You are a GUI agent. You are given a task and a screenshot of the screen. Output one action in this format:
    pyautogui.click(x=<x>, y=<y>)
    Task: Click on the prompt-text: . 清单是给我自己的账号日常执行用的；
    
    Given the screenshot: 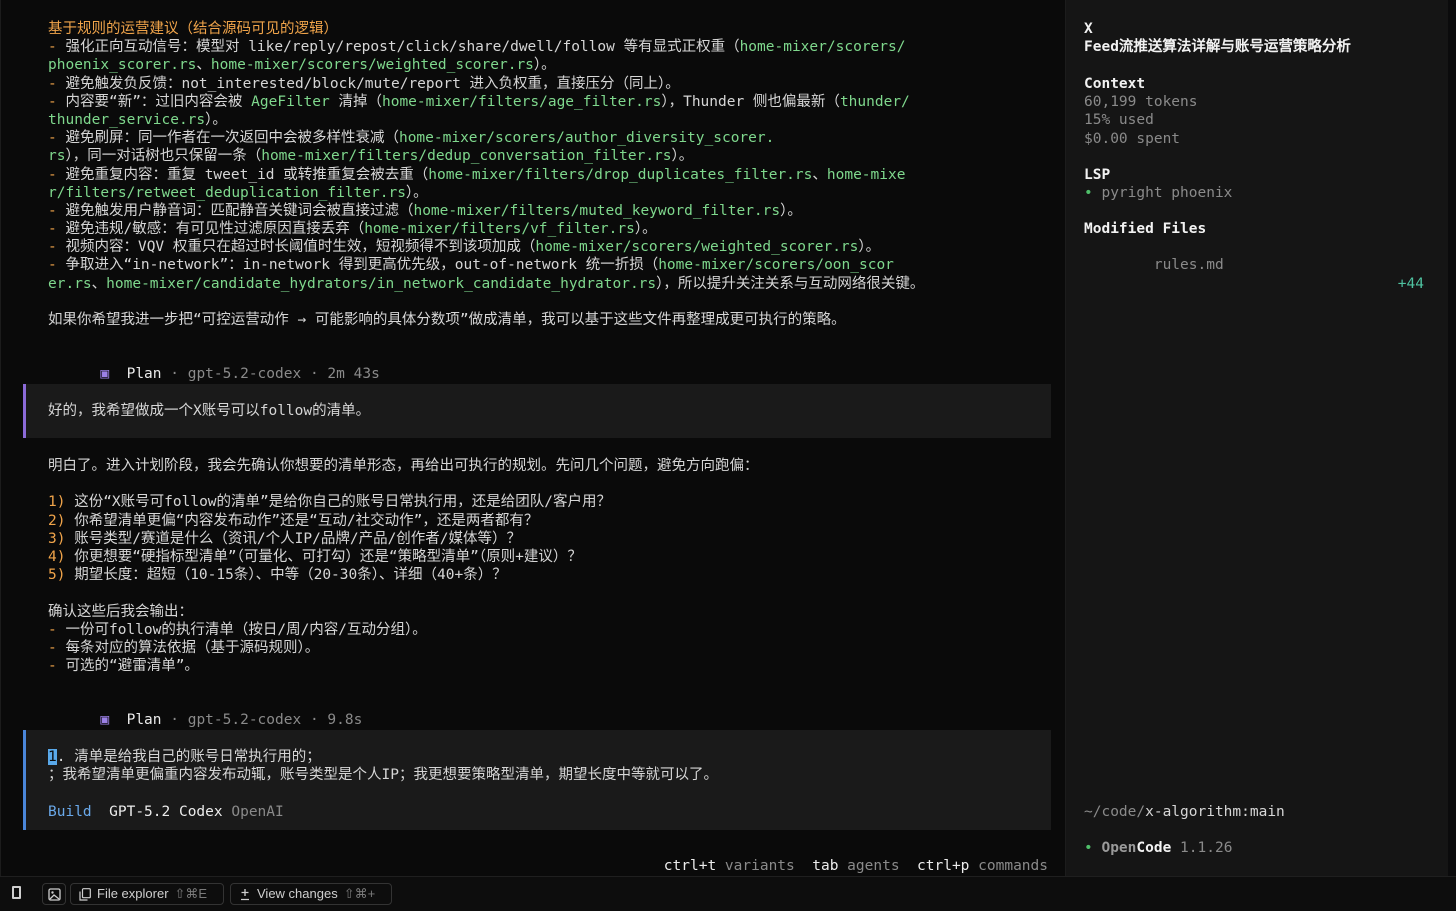 What is the action you would take?
    pyautogui.click(x=188, y=757)
    